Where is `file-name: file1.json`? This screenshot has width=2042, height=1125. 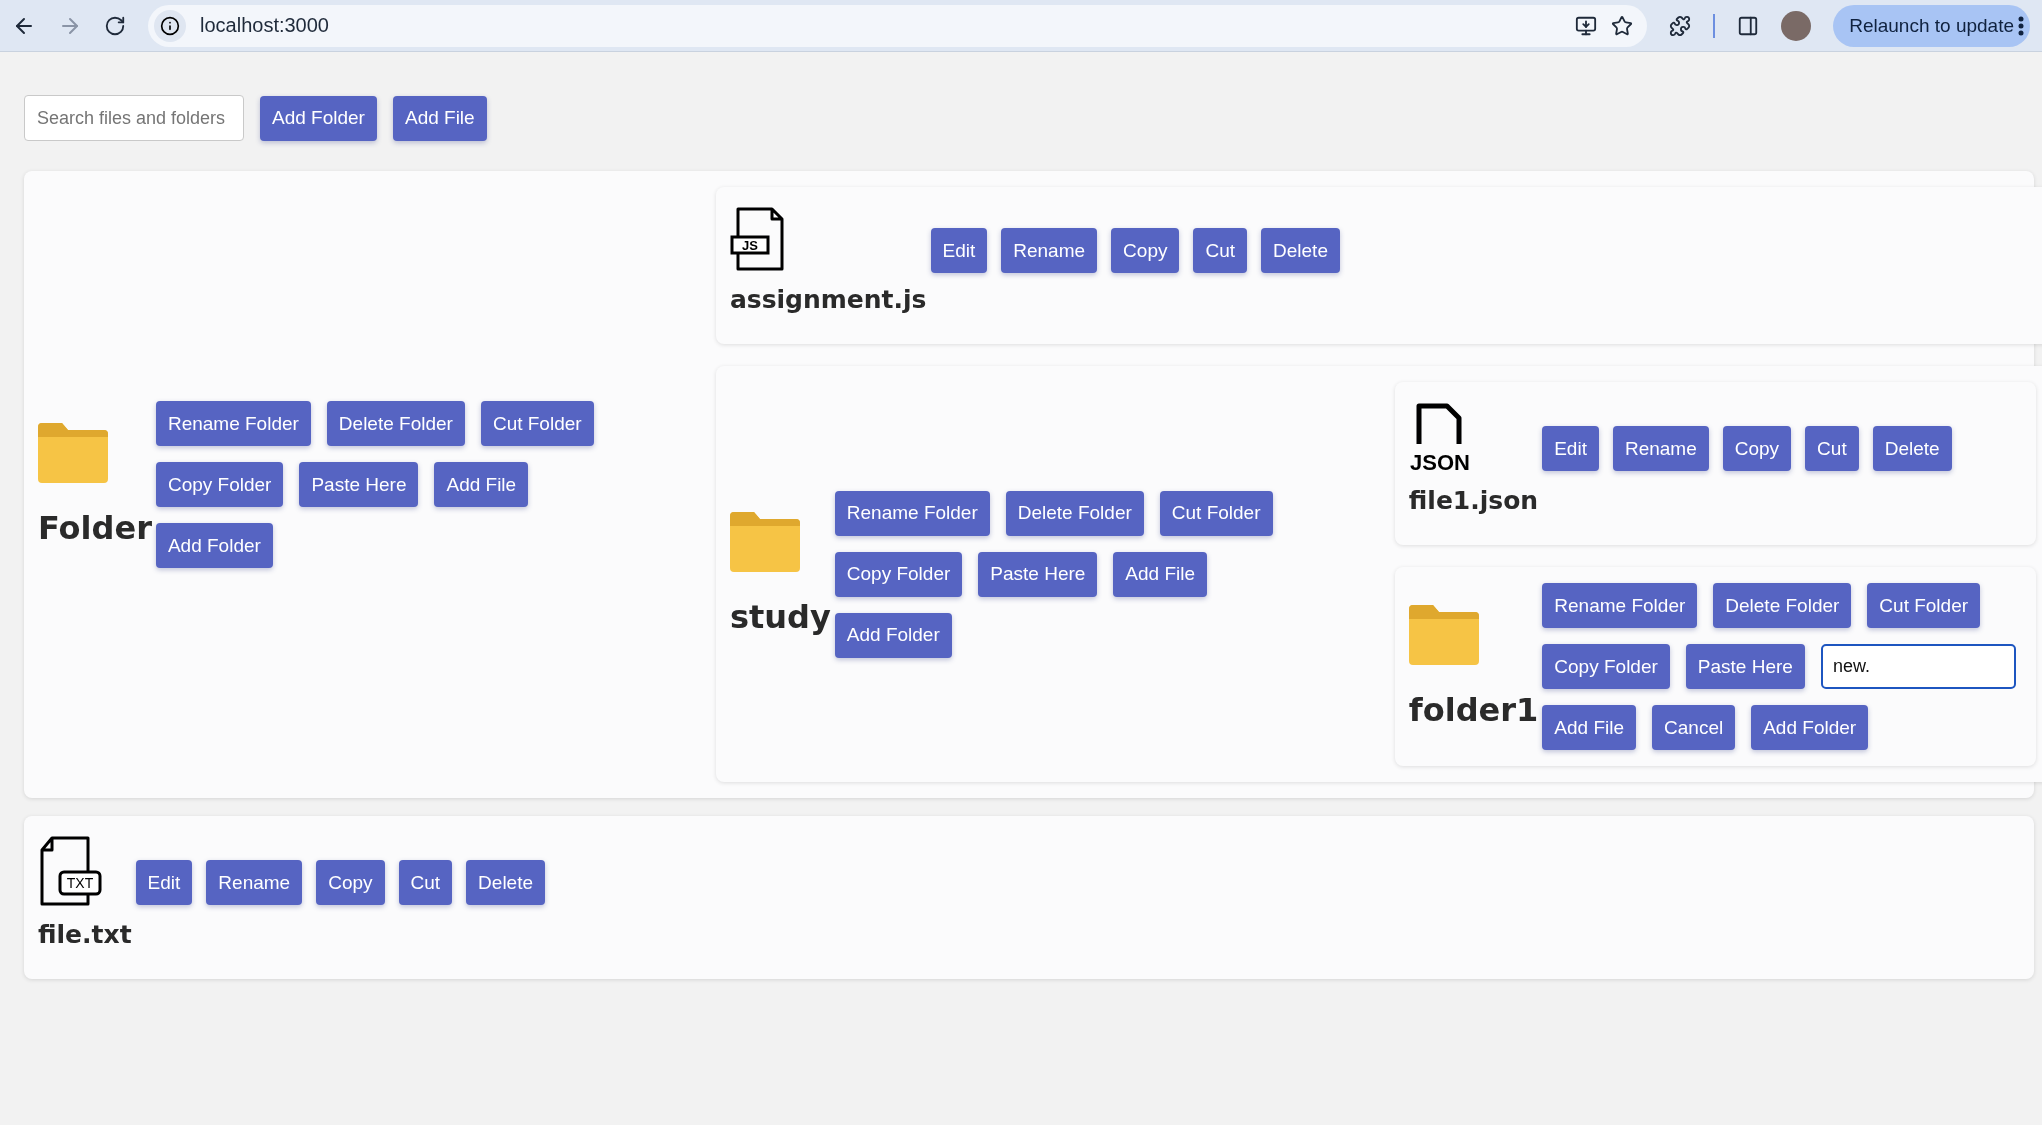
file-name: file1.json is located at coordinates (1473, 500).